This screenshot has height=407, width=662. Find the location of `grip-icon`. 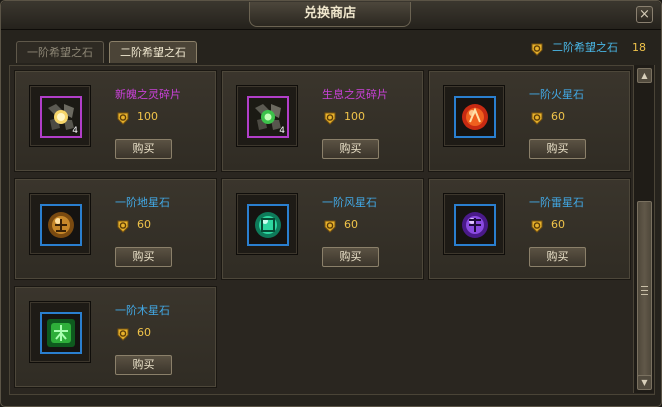

grip-icon is located at coordinates (644, 290).